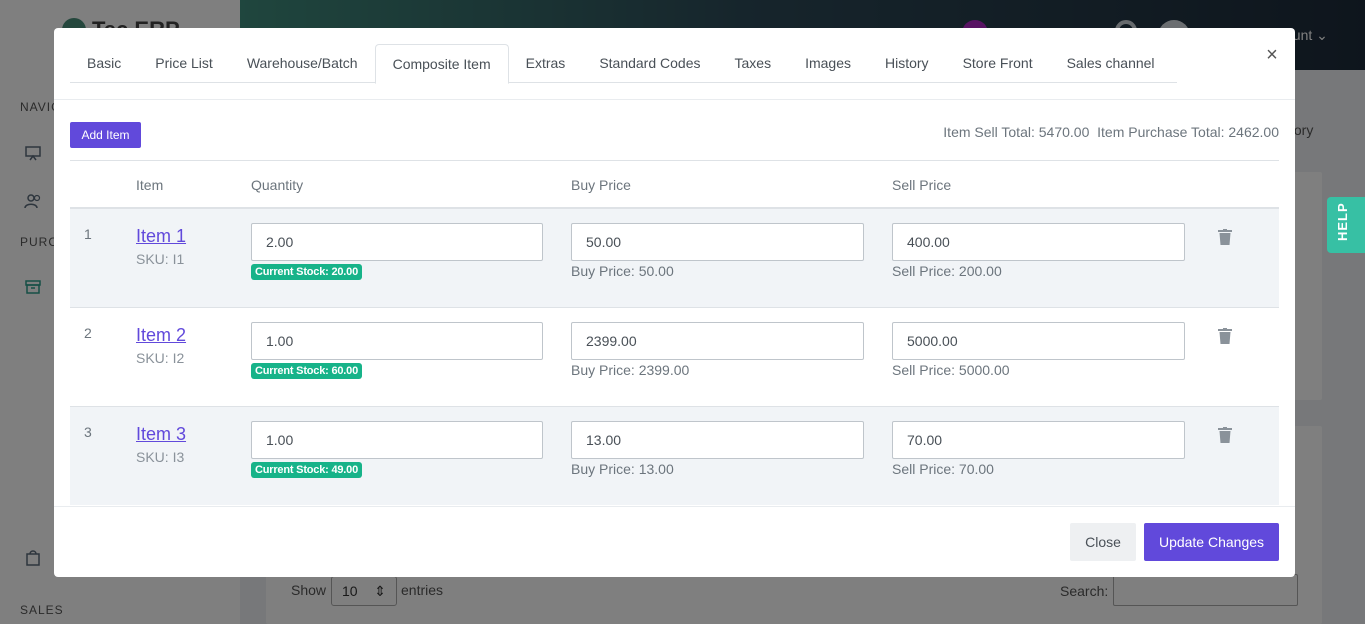  What do you see at coordinates (1211, 542) in the screenshot?
I see `update-changes-button: Update Changes` at bounding box center [1211, 542].